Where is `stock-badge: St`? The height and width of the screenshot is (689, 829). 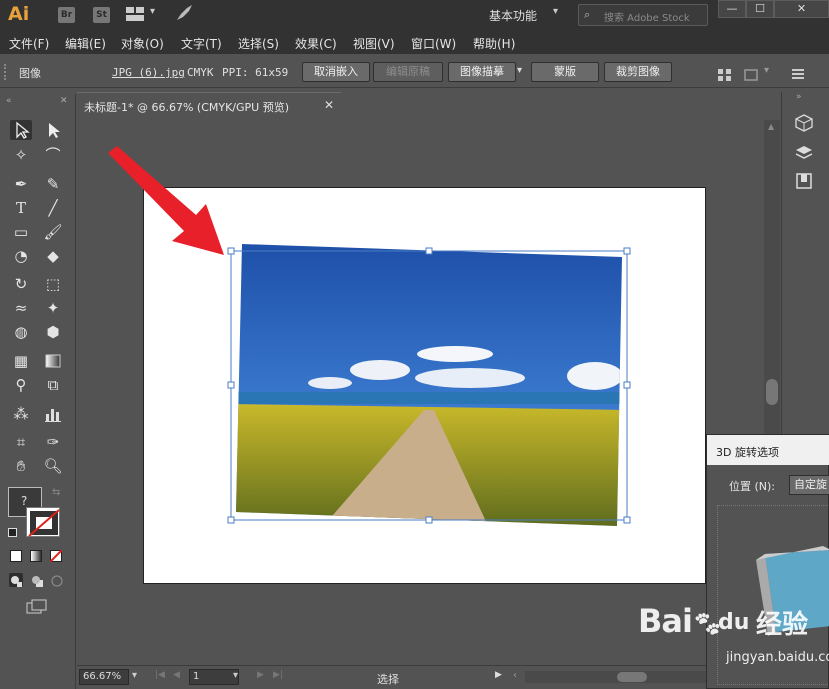 stock-badge: St is located at coordinates (101, 15).